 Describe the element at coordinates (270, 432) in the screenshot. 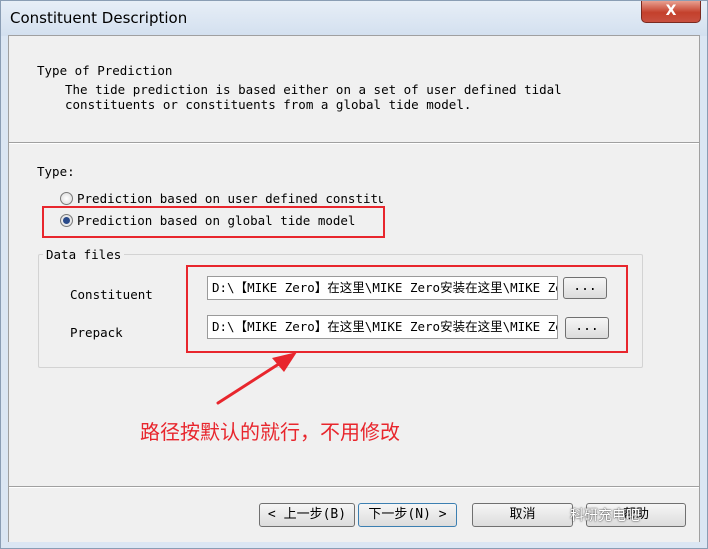

I see `annotation-text: 路径按默认的就行，不用修改` at that location.